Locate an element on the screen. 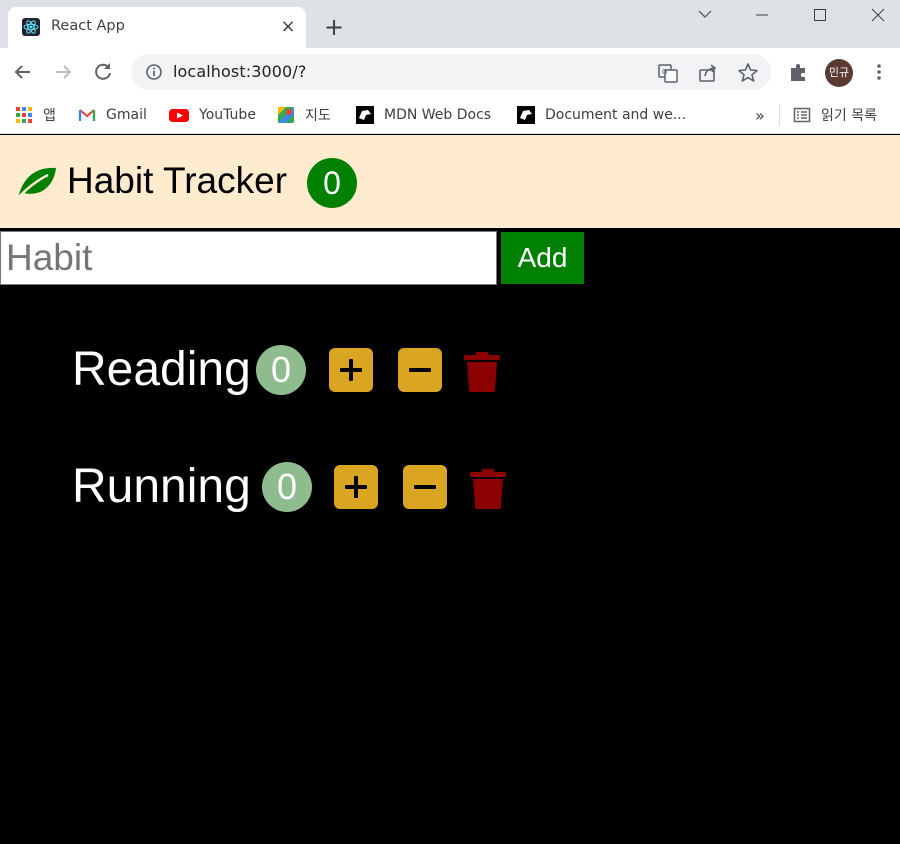  maps-icon is located at coordinates (286, 115).